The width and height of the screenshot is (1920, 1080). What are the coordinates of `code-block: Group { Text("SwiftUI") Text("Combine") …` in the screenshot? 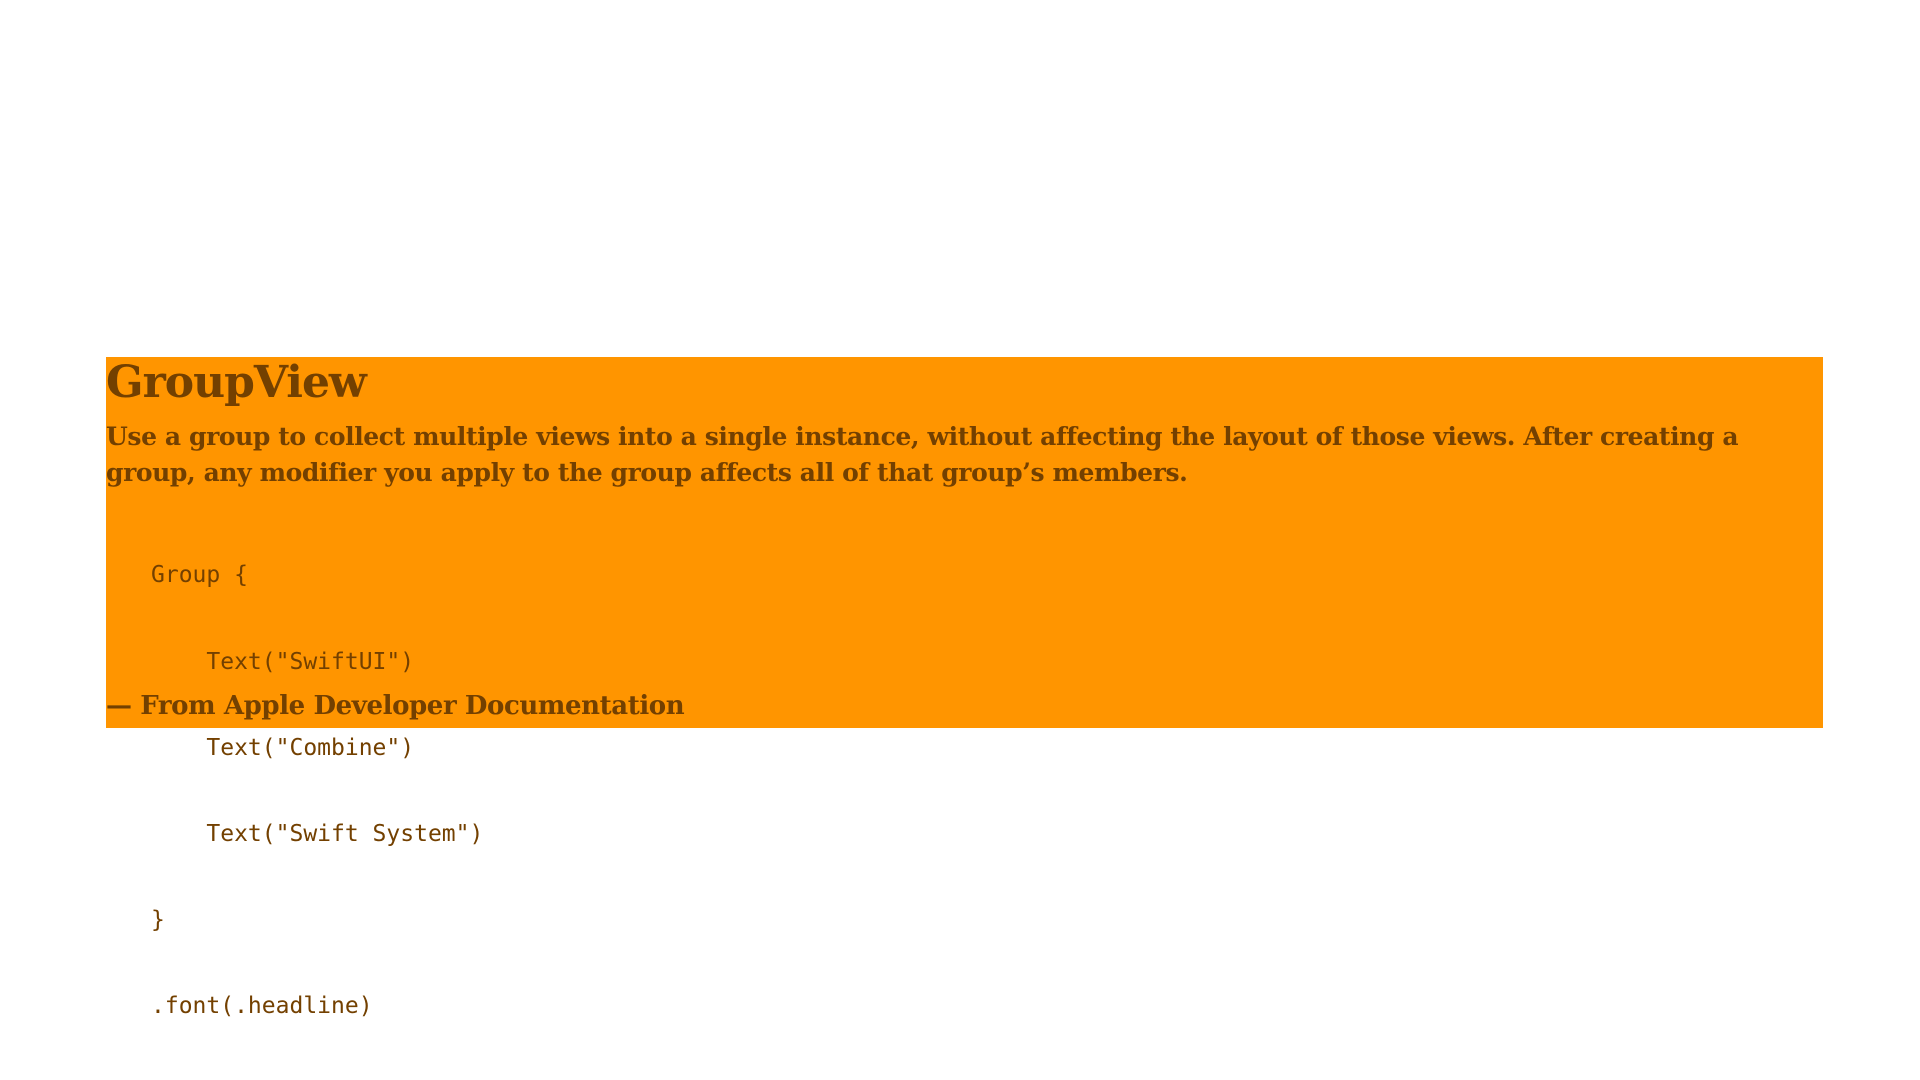 It's located at (317, 791).